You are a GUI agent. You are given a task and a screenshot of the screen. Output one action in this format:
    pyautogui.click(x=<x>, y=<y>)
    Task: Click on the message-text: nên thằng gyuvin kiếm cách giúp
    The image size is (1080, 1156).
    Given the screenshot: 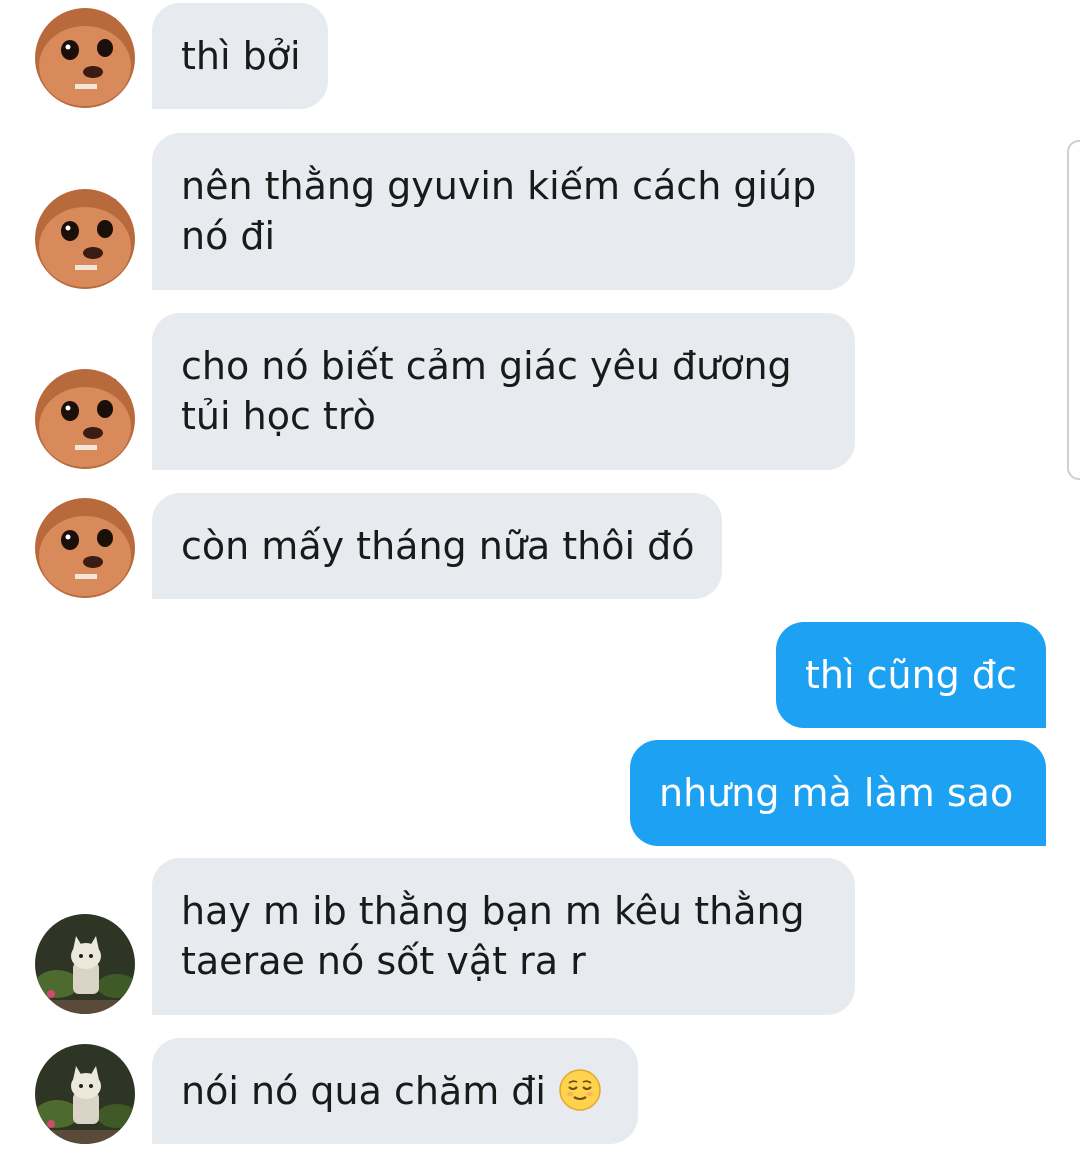 What is the action you would take?
    pyautogui.click(x=499, y=186)
    